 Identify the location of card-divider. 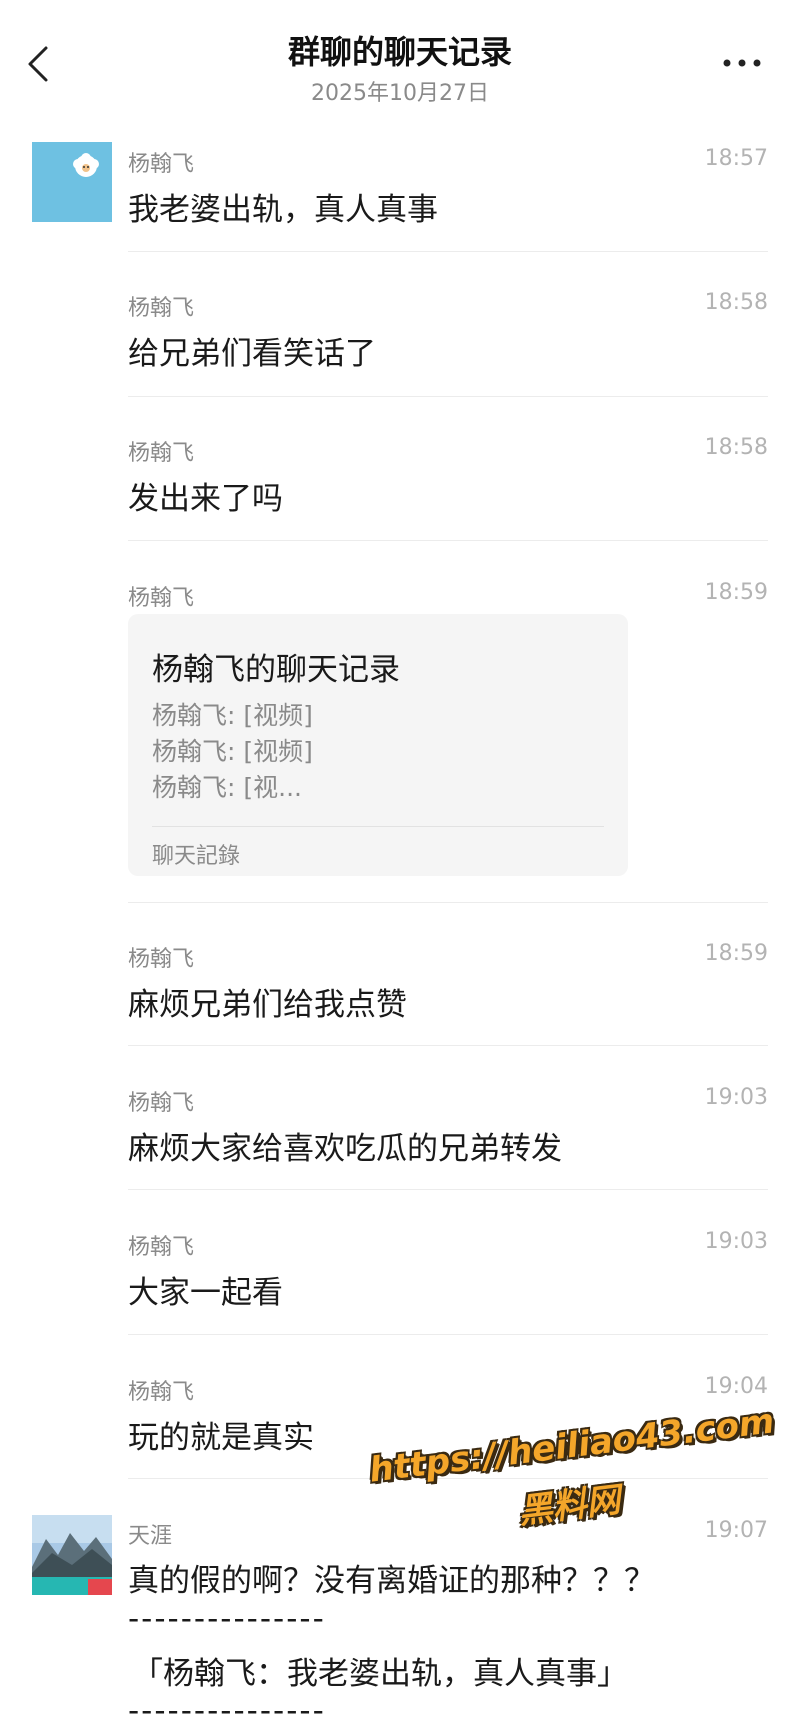
(378, 826).